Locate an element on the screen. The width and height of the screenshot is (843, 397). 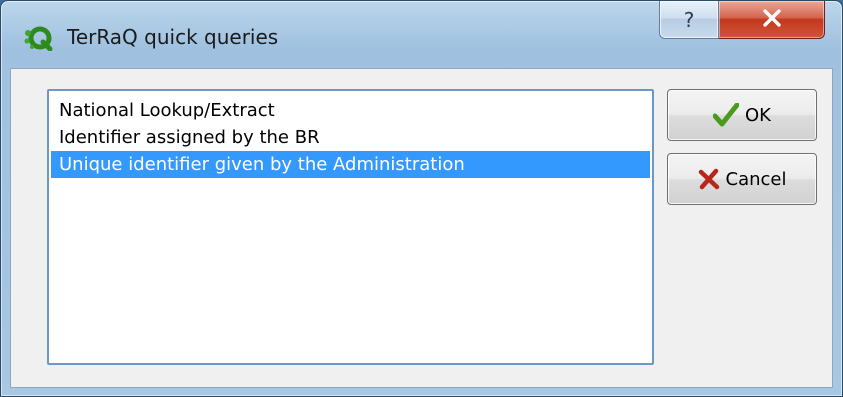
cancel-label: Cancel is located at coordinates (756, 179).